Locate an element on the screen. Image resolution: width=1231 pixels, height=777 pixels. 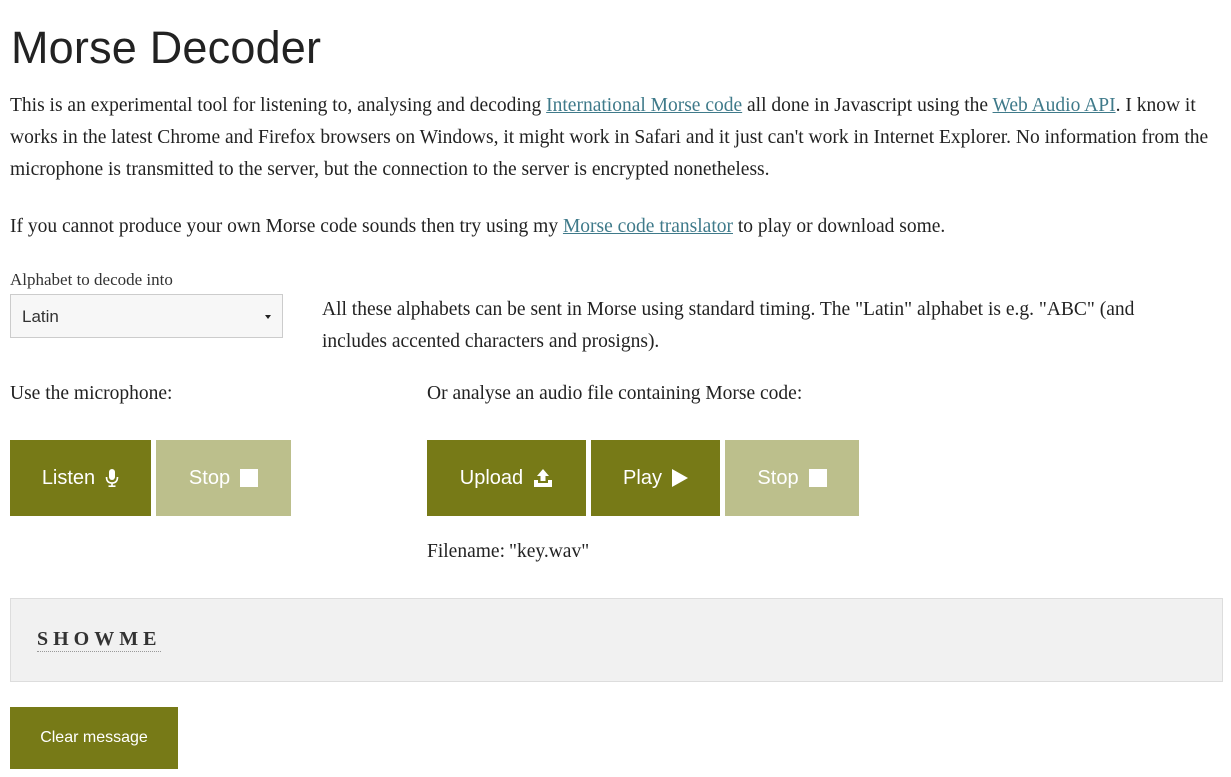
mic-stop-button: Stop is located at coordinates (223, 478).